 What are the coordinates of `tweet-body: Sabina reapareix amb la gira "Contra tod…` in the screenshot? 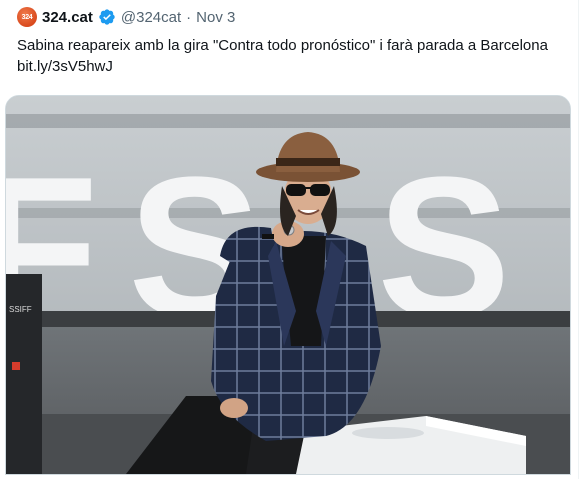 It's located at (282, 45).